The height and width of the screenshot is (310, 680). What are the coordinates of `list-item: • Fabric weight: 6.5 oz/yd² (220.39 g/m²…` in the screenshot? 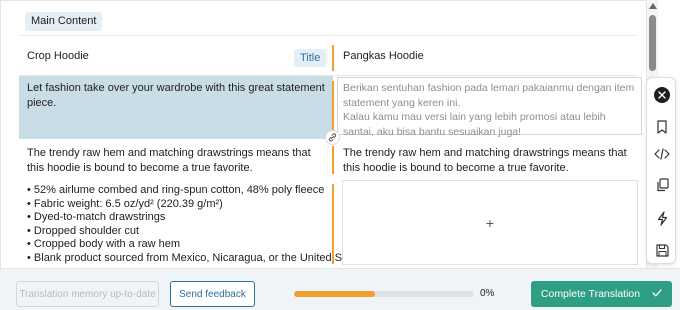 It's located at (125, 203).